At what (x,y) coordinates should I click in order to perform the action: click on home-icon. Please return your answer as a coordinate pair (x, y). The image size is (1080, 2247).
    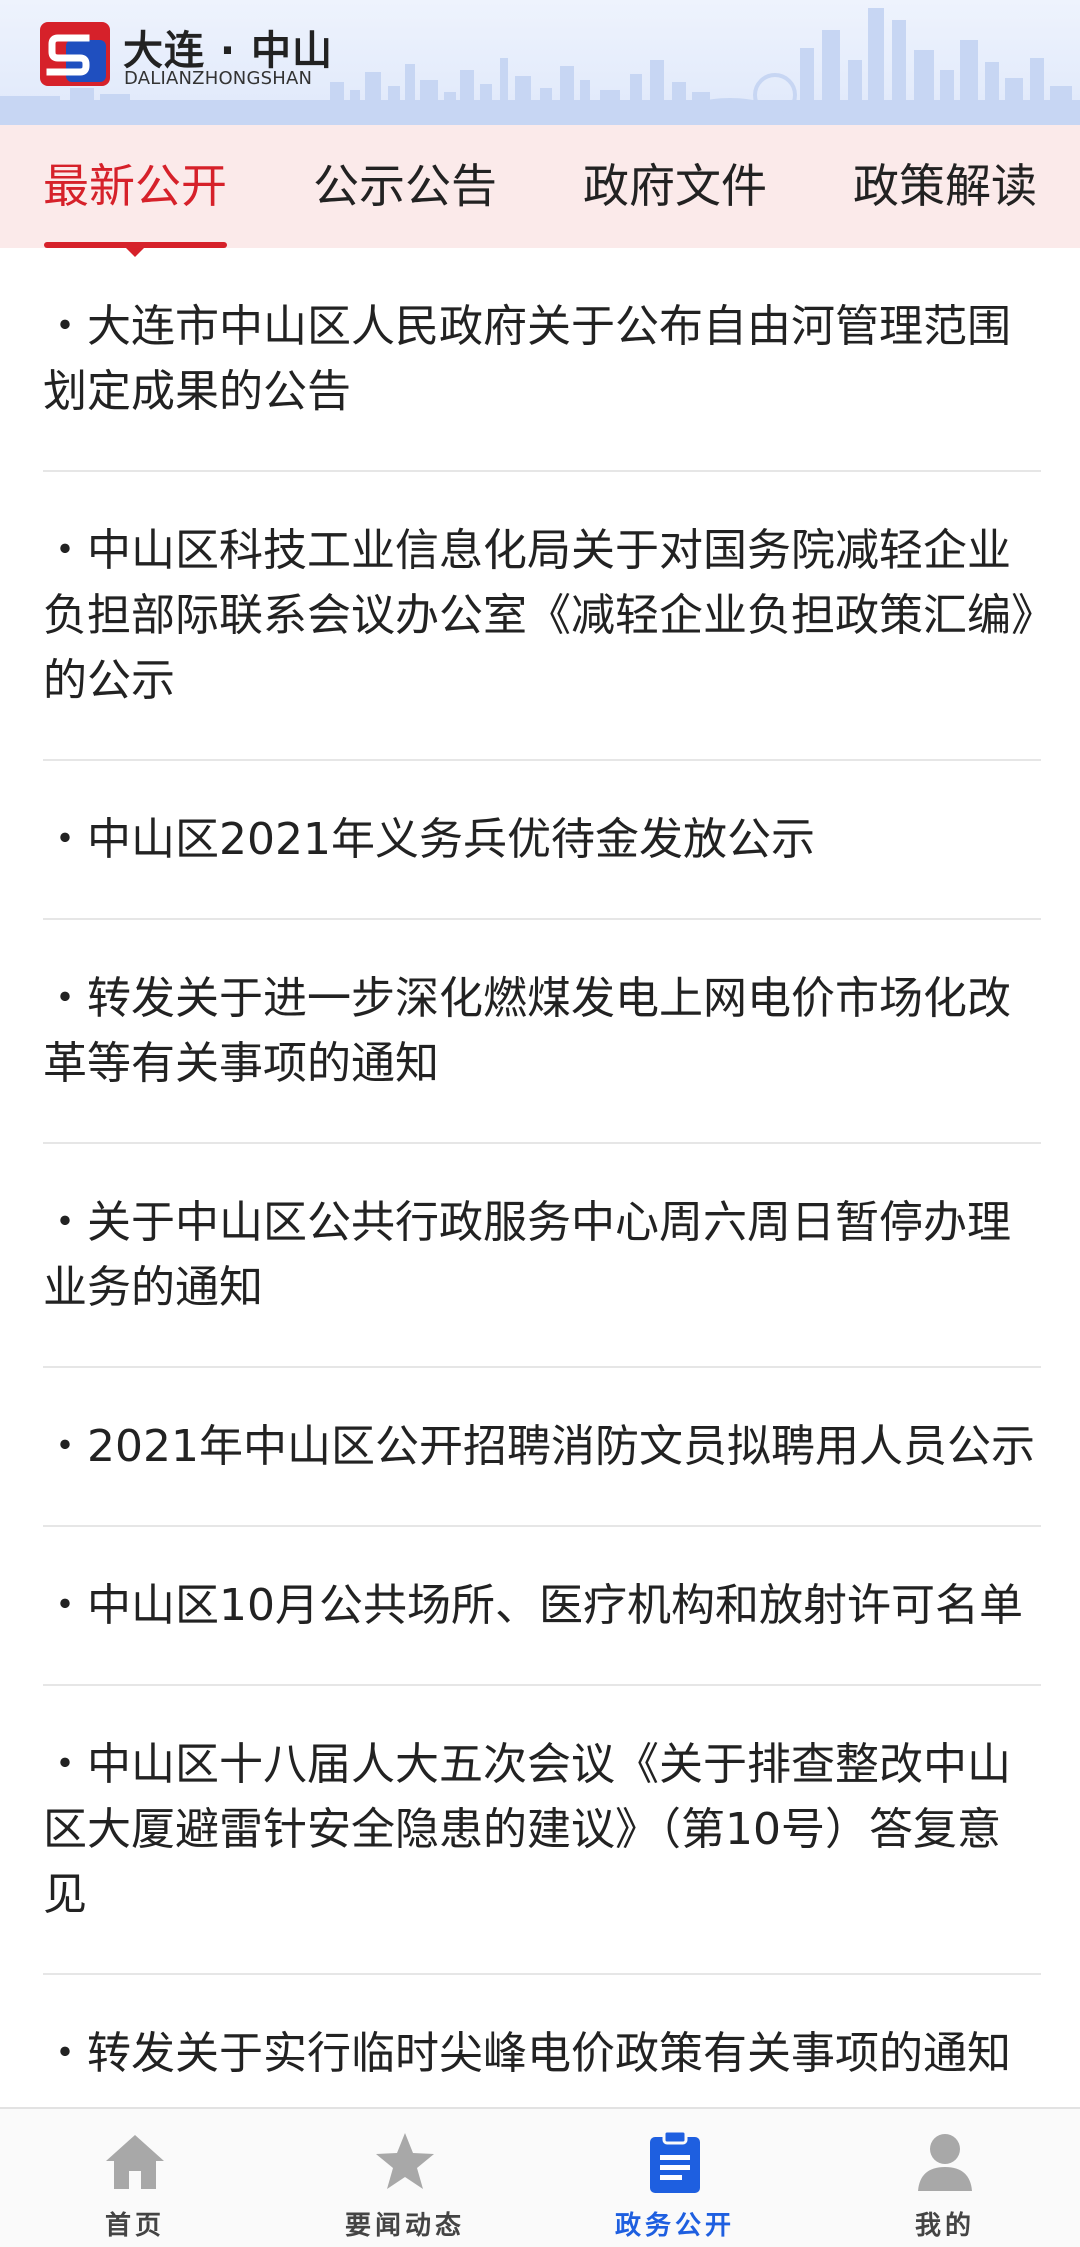
    Looking at the image, I should click on (135, 2162).